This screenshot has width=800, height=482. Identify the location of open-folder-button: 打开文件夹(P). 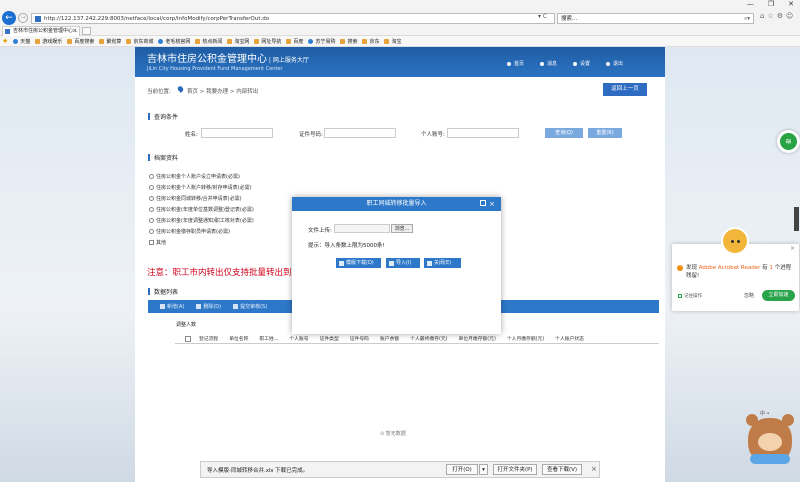
(515, 469).